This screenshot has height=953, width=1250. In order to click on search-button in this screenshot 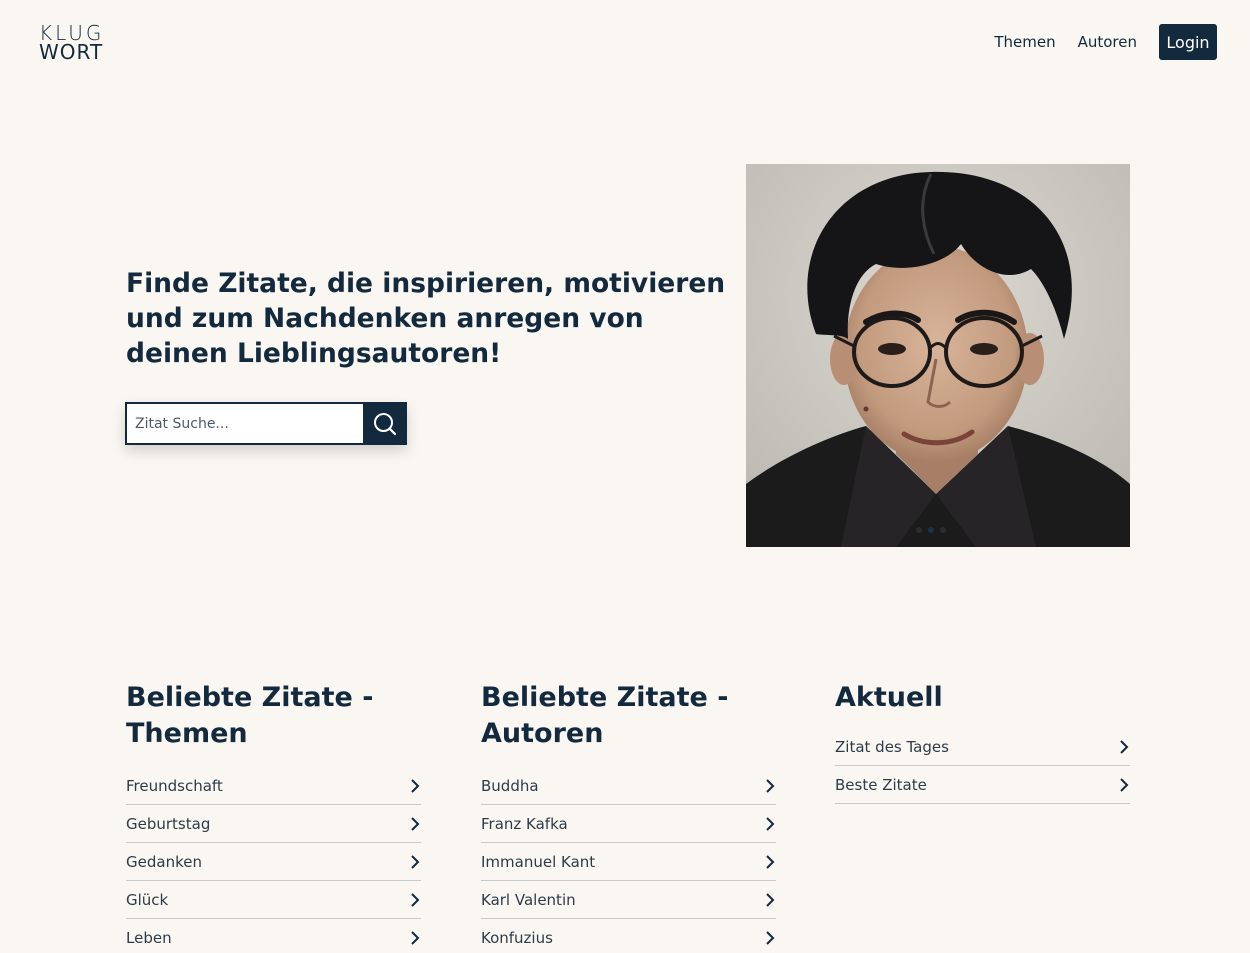, I will do `click(385, 423)`.